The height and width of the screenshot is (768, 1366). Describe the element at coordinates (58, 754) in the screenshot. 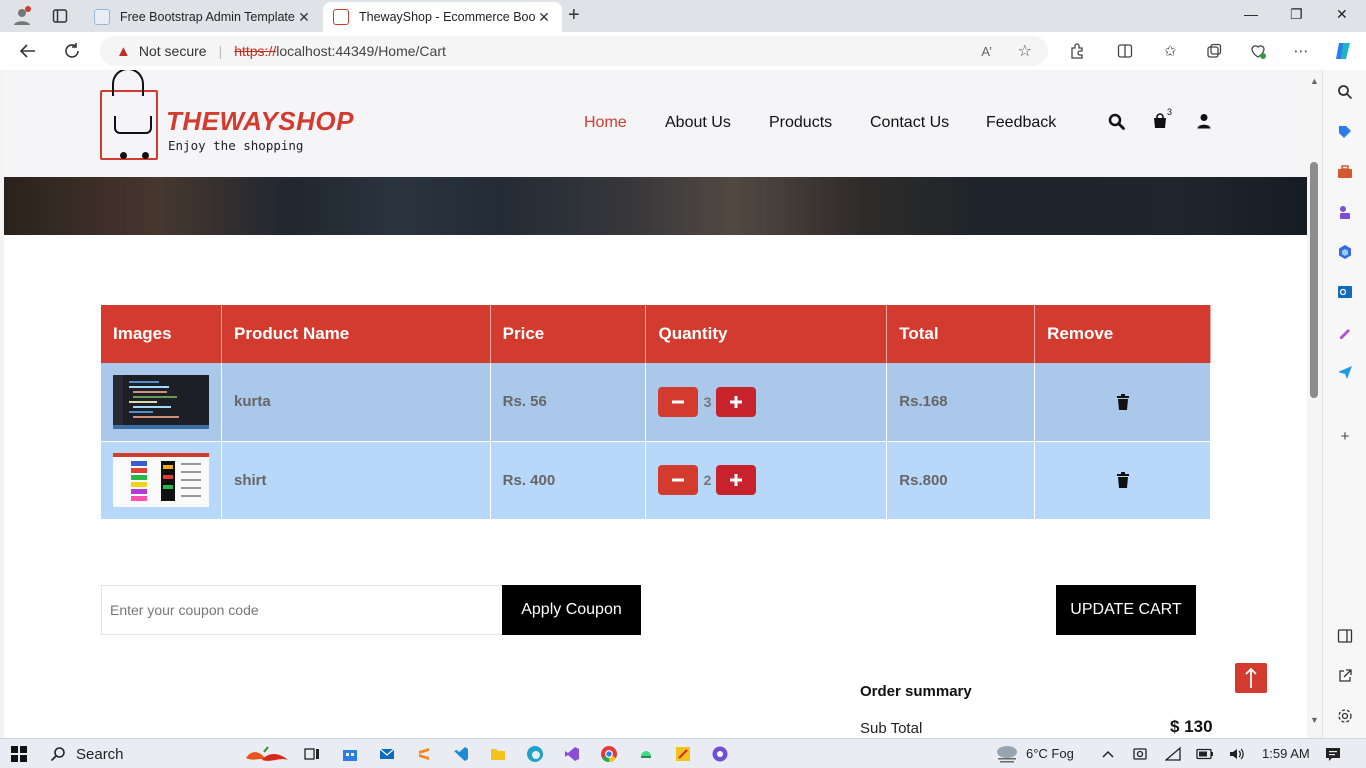

I see `taskbar-search-icon` at that location.